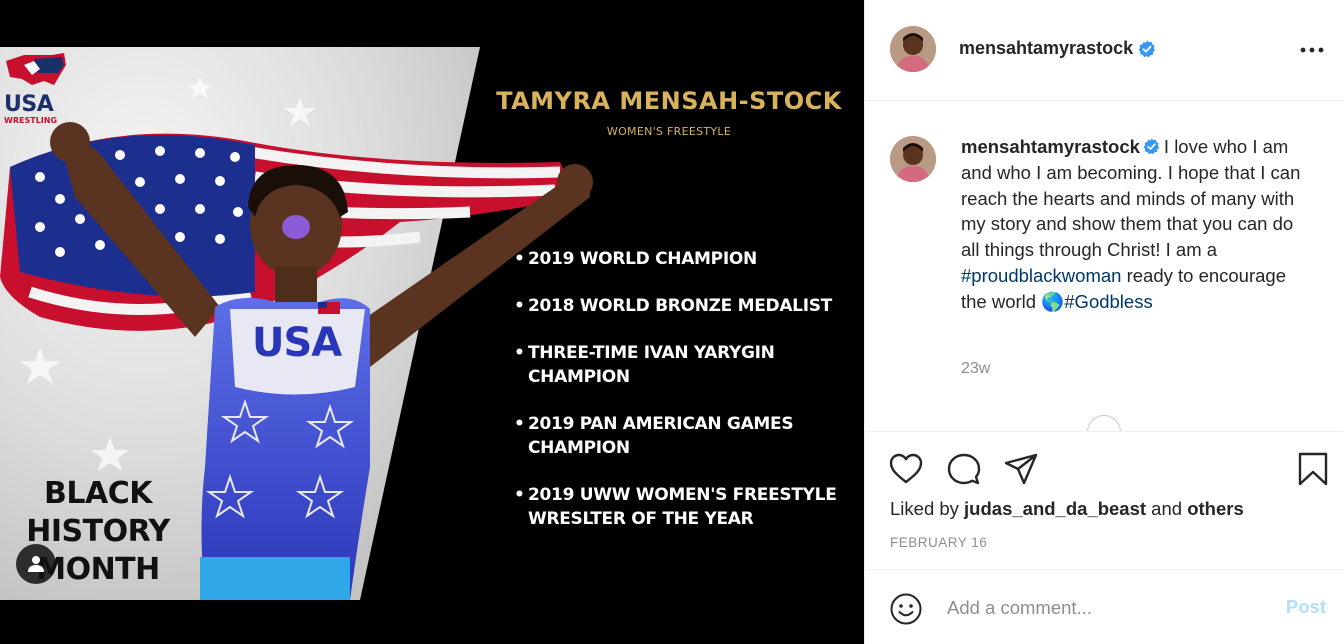 The width and height of the screenshot is (1343, 644). I want to click on liked-user-link: judas_and_da_beast, so click(1055, 508).